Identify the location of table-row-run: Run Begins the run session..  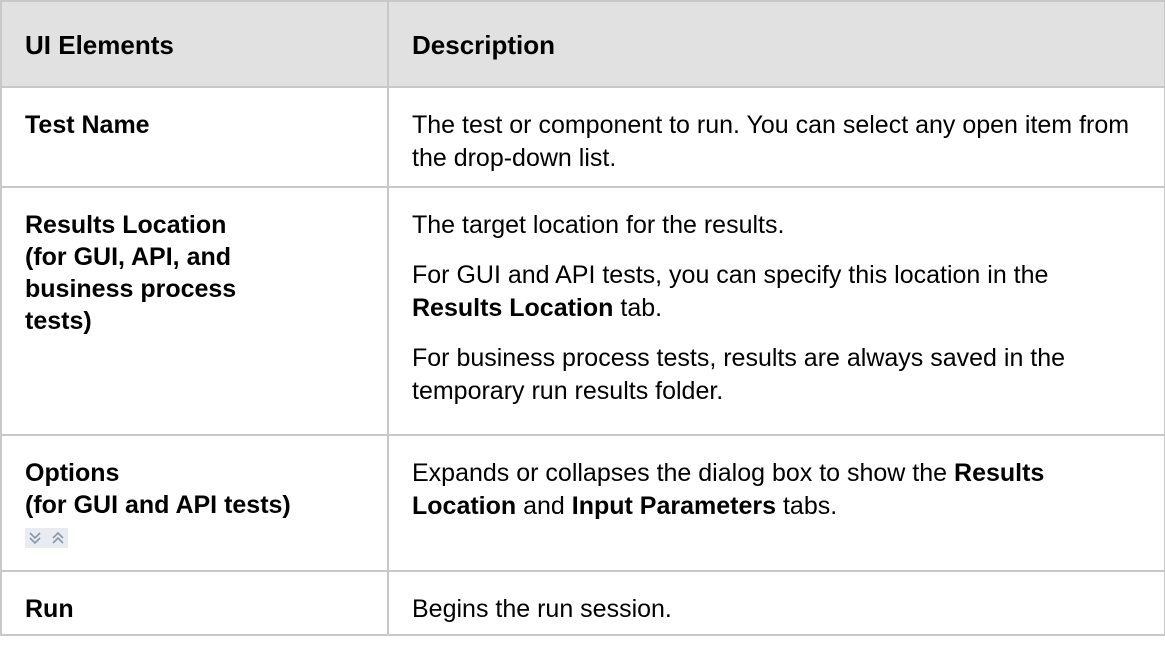
(582, 603).